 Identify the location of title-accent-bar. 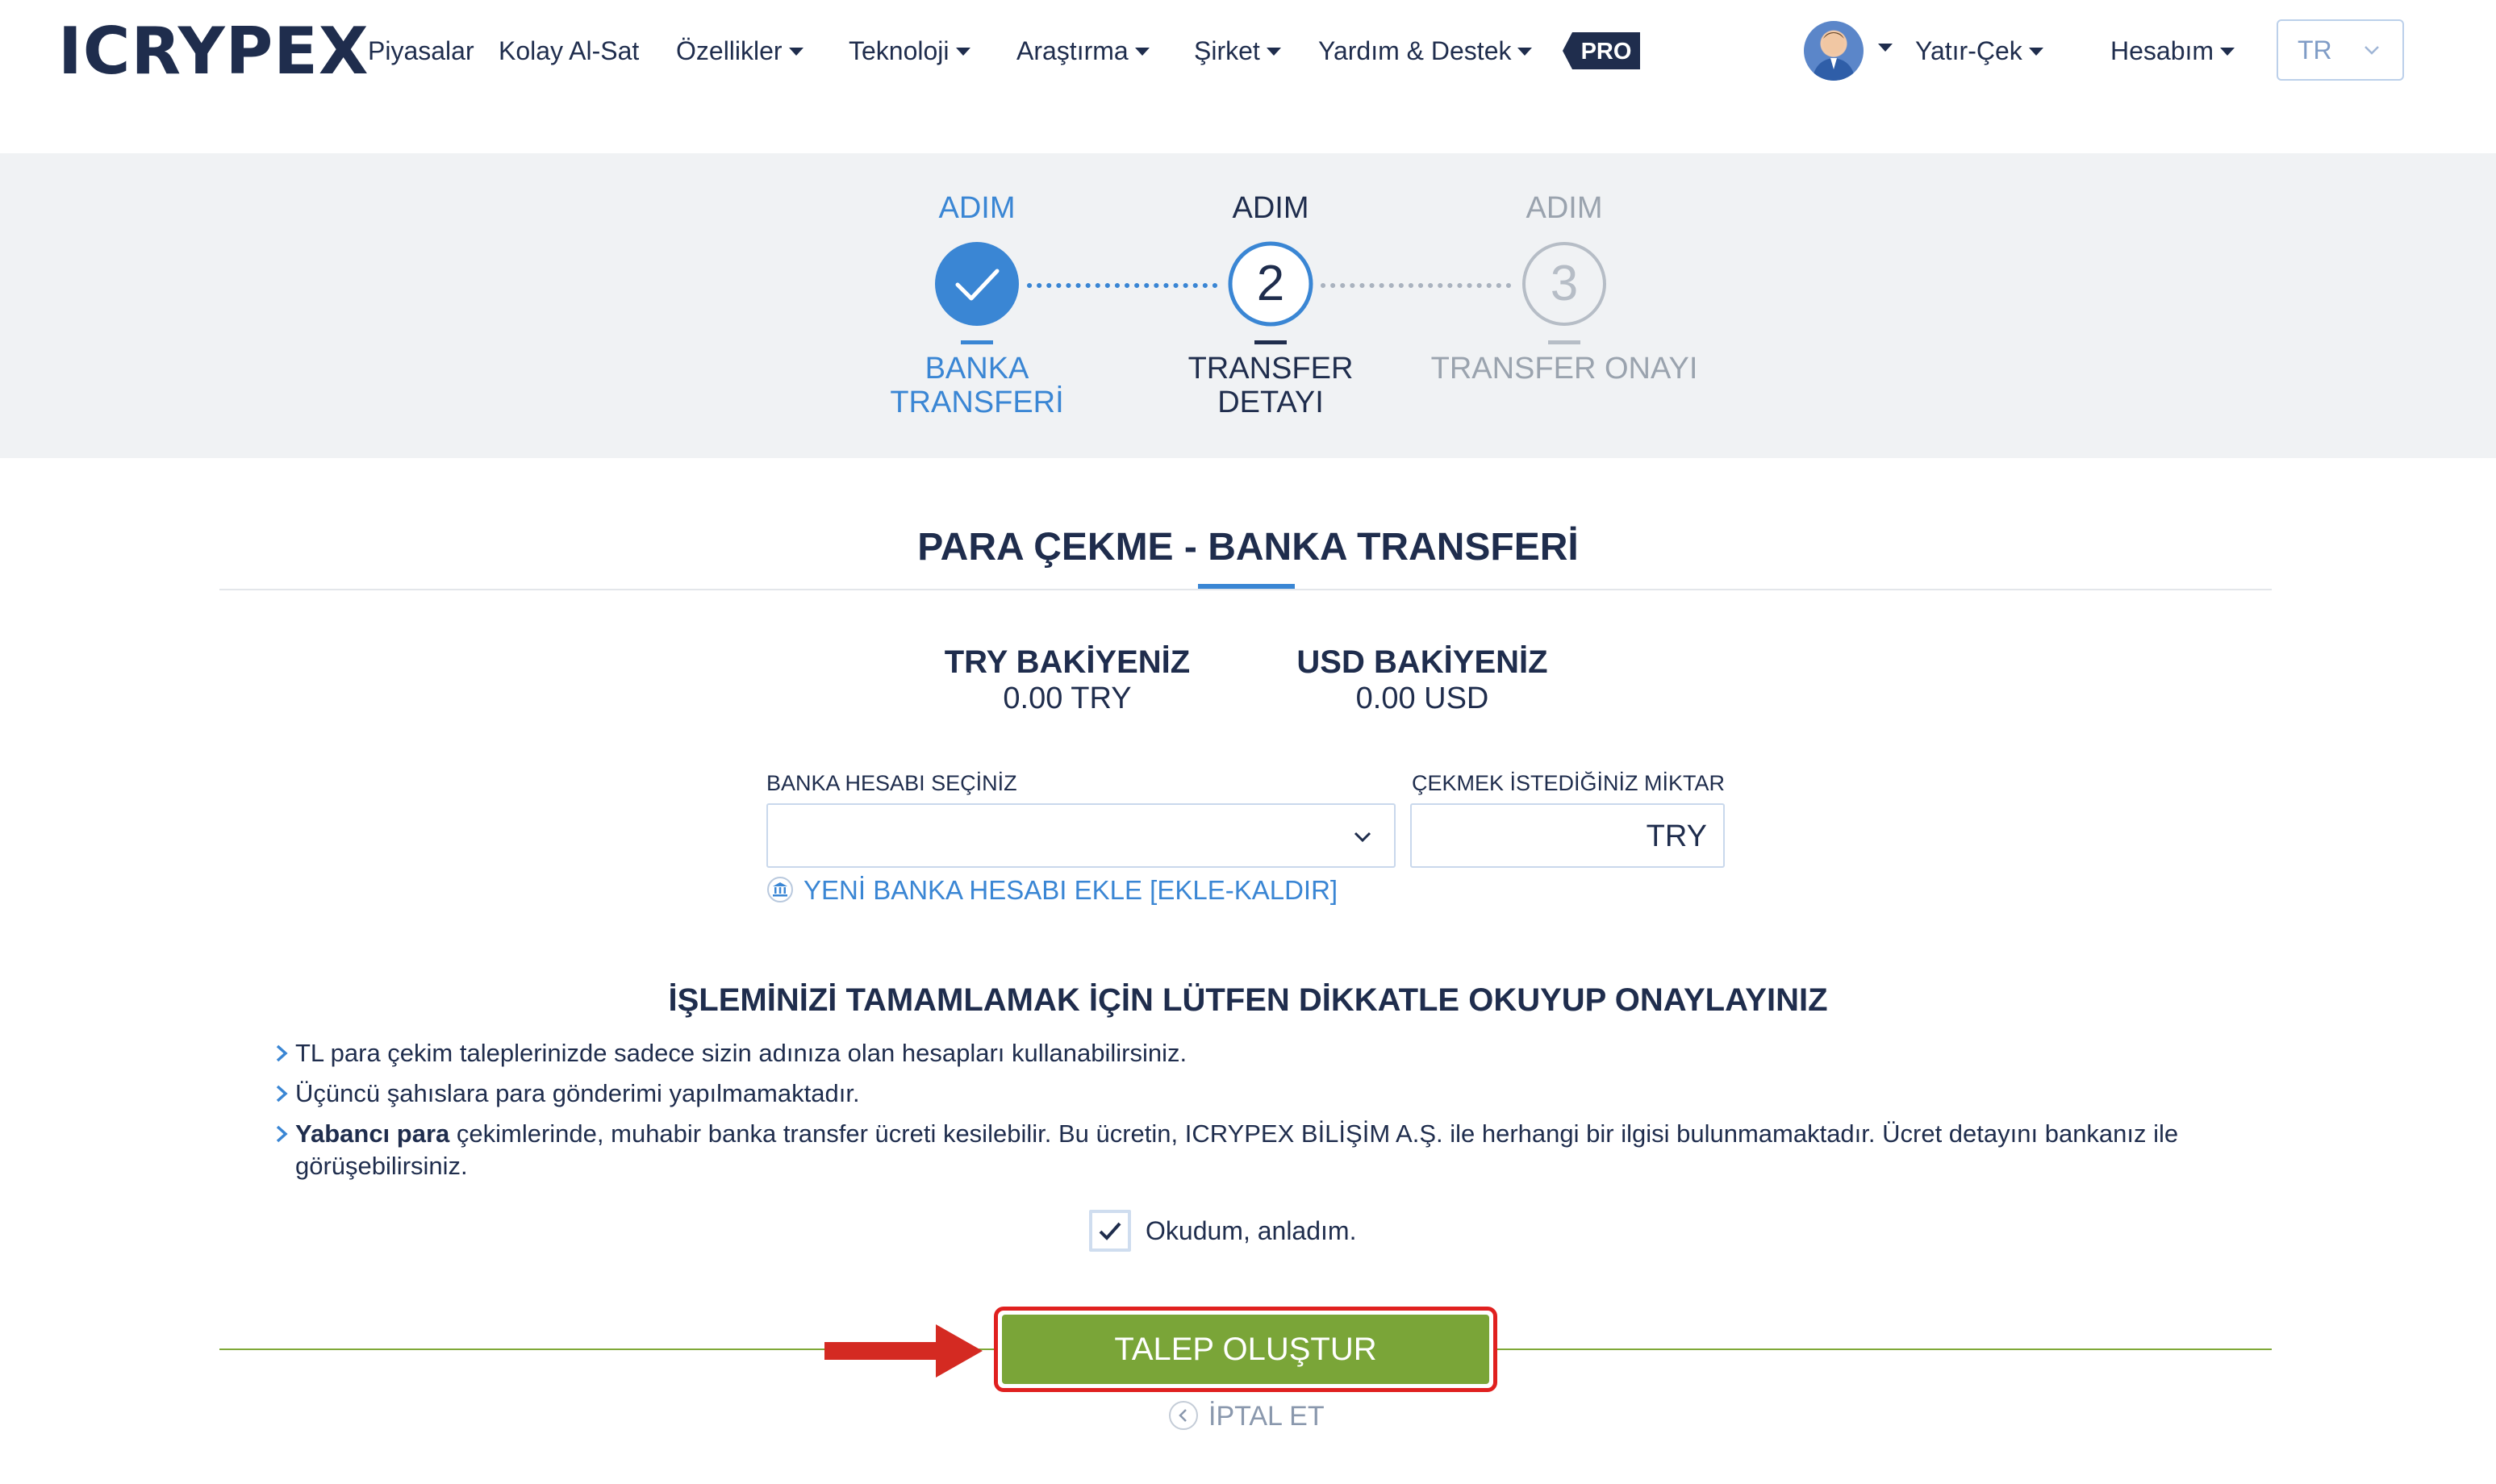
(1246, 586).